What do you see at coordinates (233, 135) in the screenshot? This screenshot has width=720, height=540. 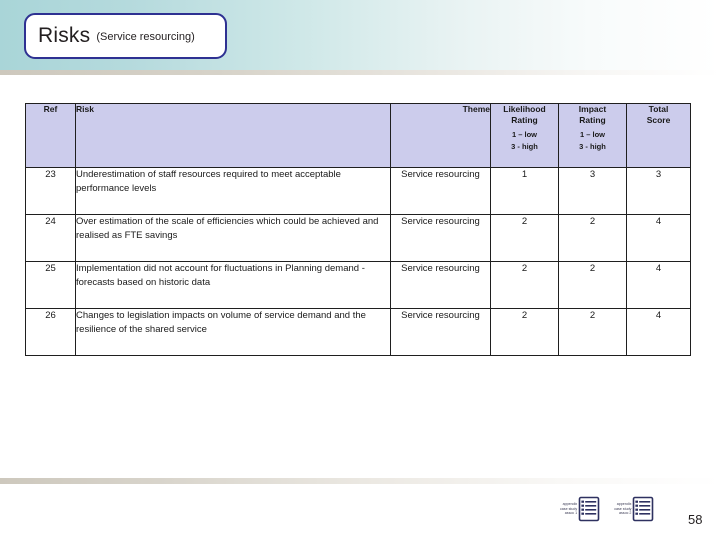 I see `column-header-risk: Risk` at bounding box center [233, 135].